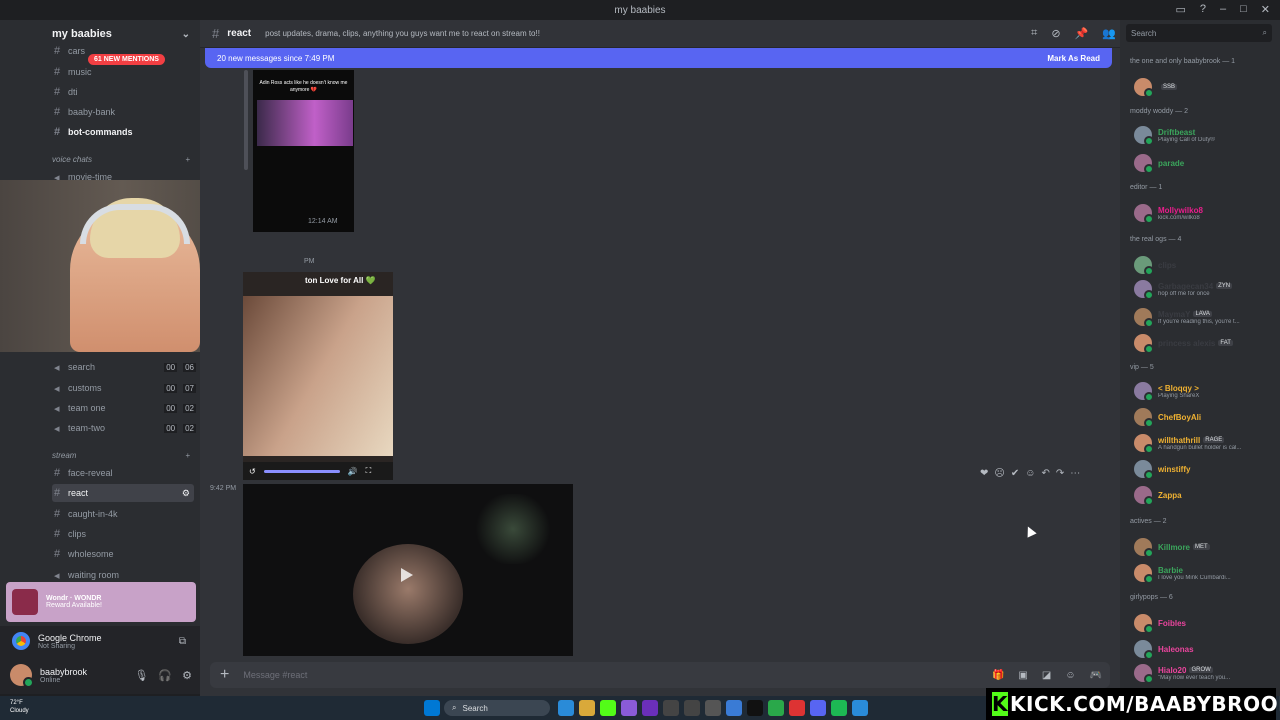 Image resolution: width=1280 pixels, height=720 pixels. What do you see at coordinates (125, 514) in the screenshot?
I see `channel-caught-in-4k: # caught-in-4k` at bounding box center [125, 514].